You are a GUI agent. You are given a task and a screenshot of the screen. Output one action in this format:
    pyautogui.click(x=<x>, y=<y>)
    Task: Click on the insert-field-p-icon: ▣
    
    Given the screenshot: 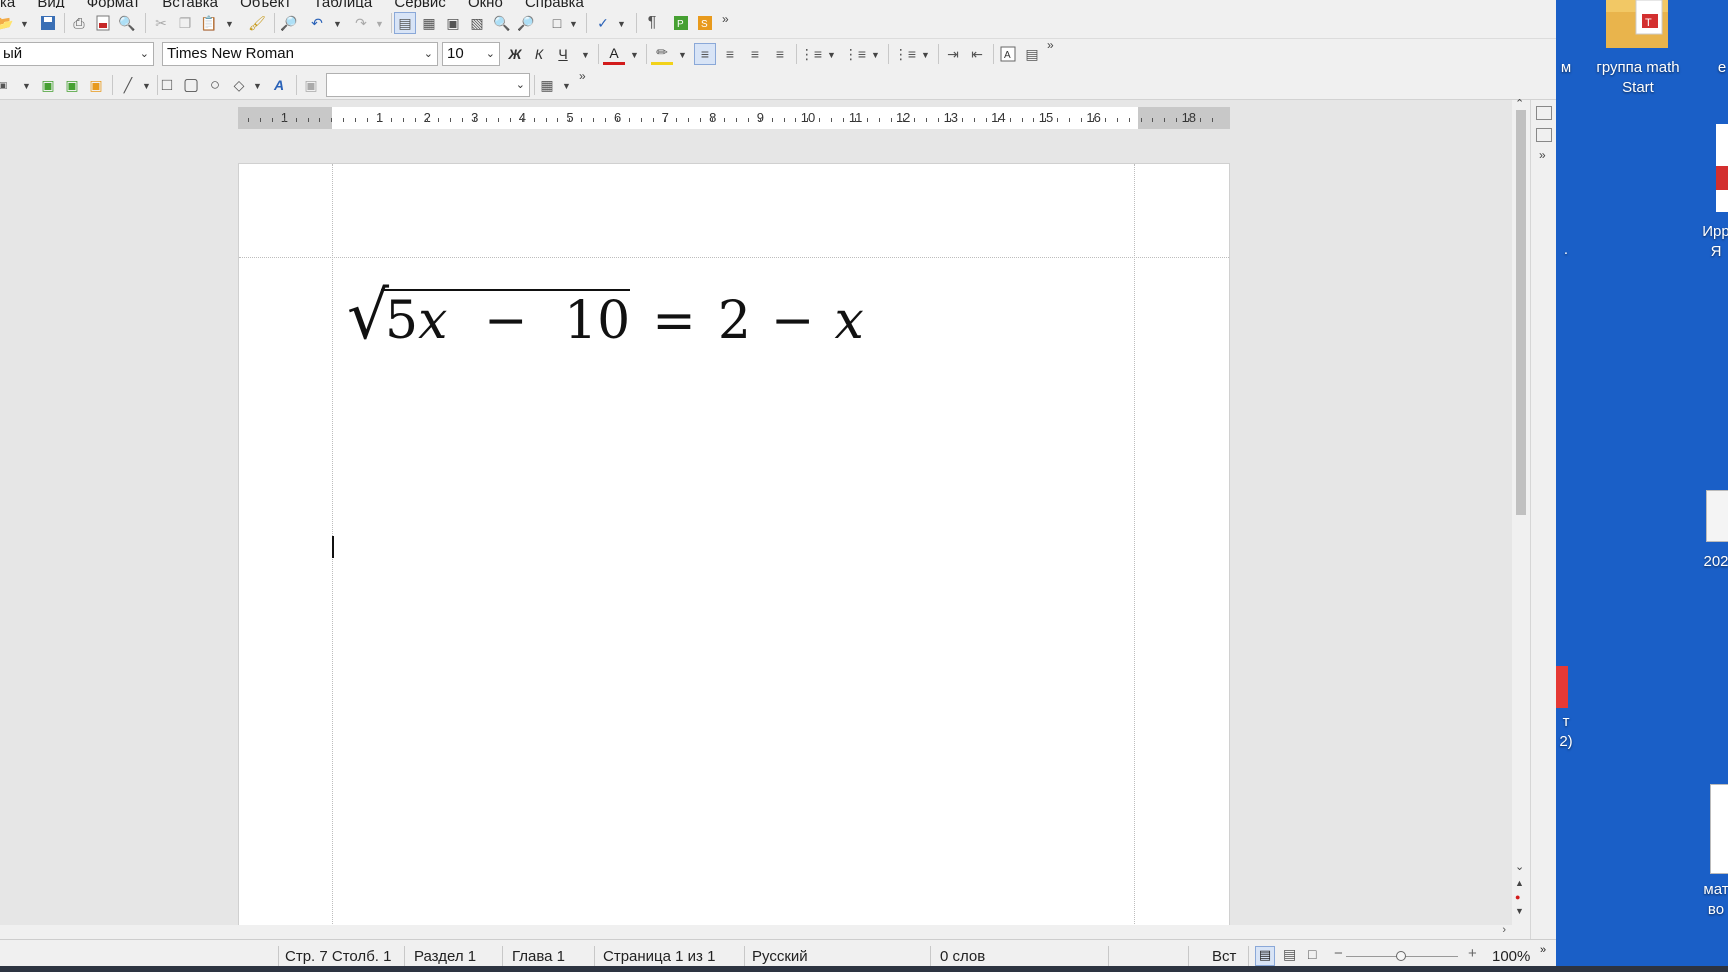 What is the action you would take?
    pyautogui.click(x=48, y=85)
    